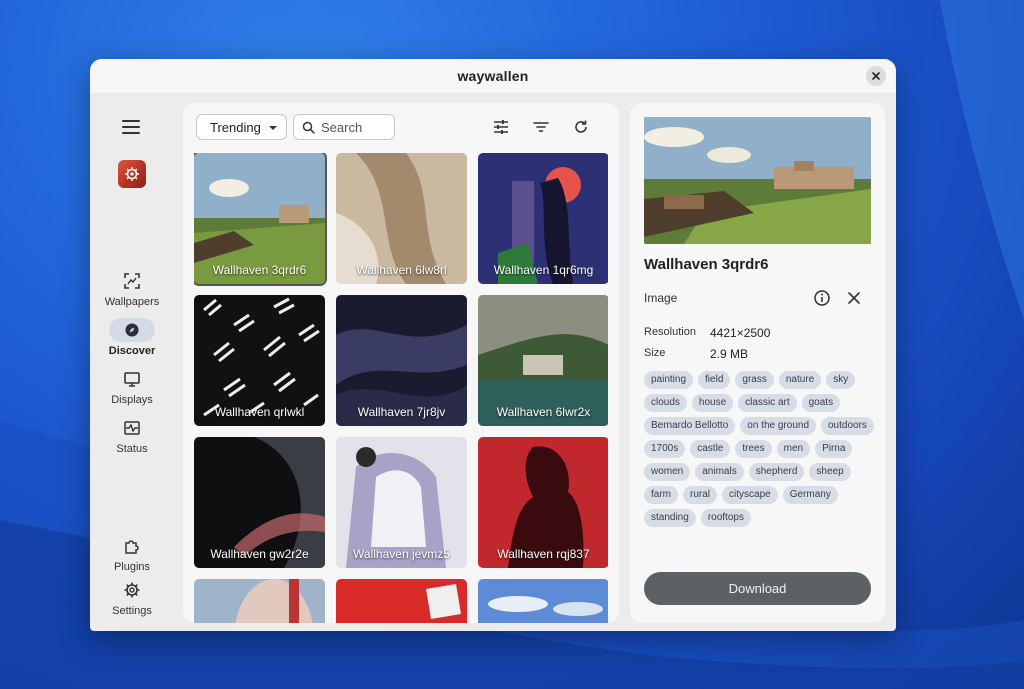 The image size is (1024, 689). I want to click on pulse-icon, so click(132, 428).